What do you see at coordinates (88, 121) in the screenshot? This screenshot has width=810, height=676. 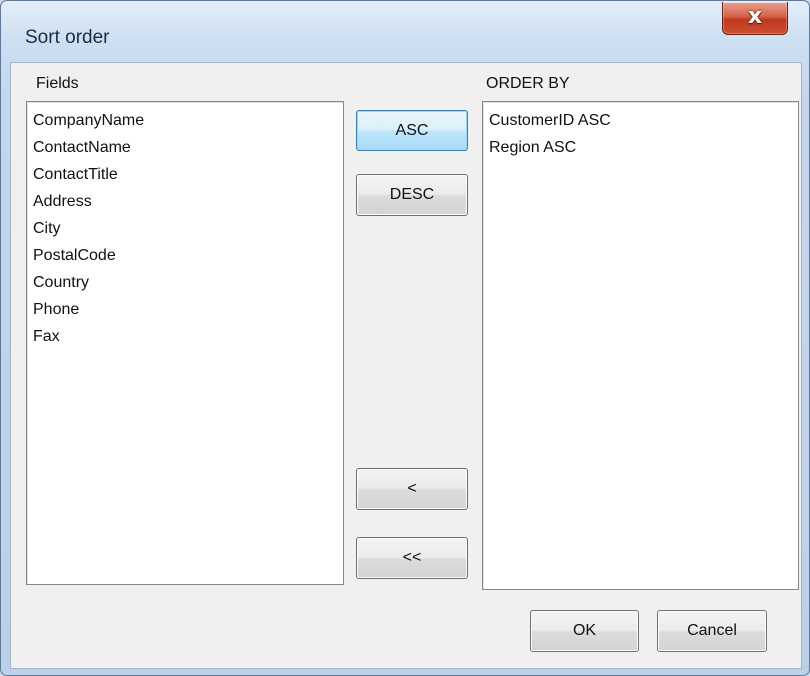 I see `list-item: CompanyName` at bounding box center [88, 121].